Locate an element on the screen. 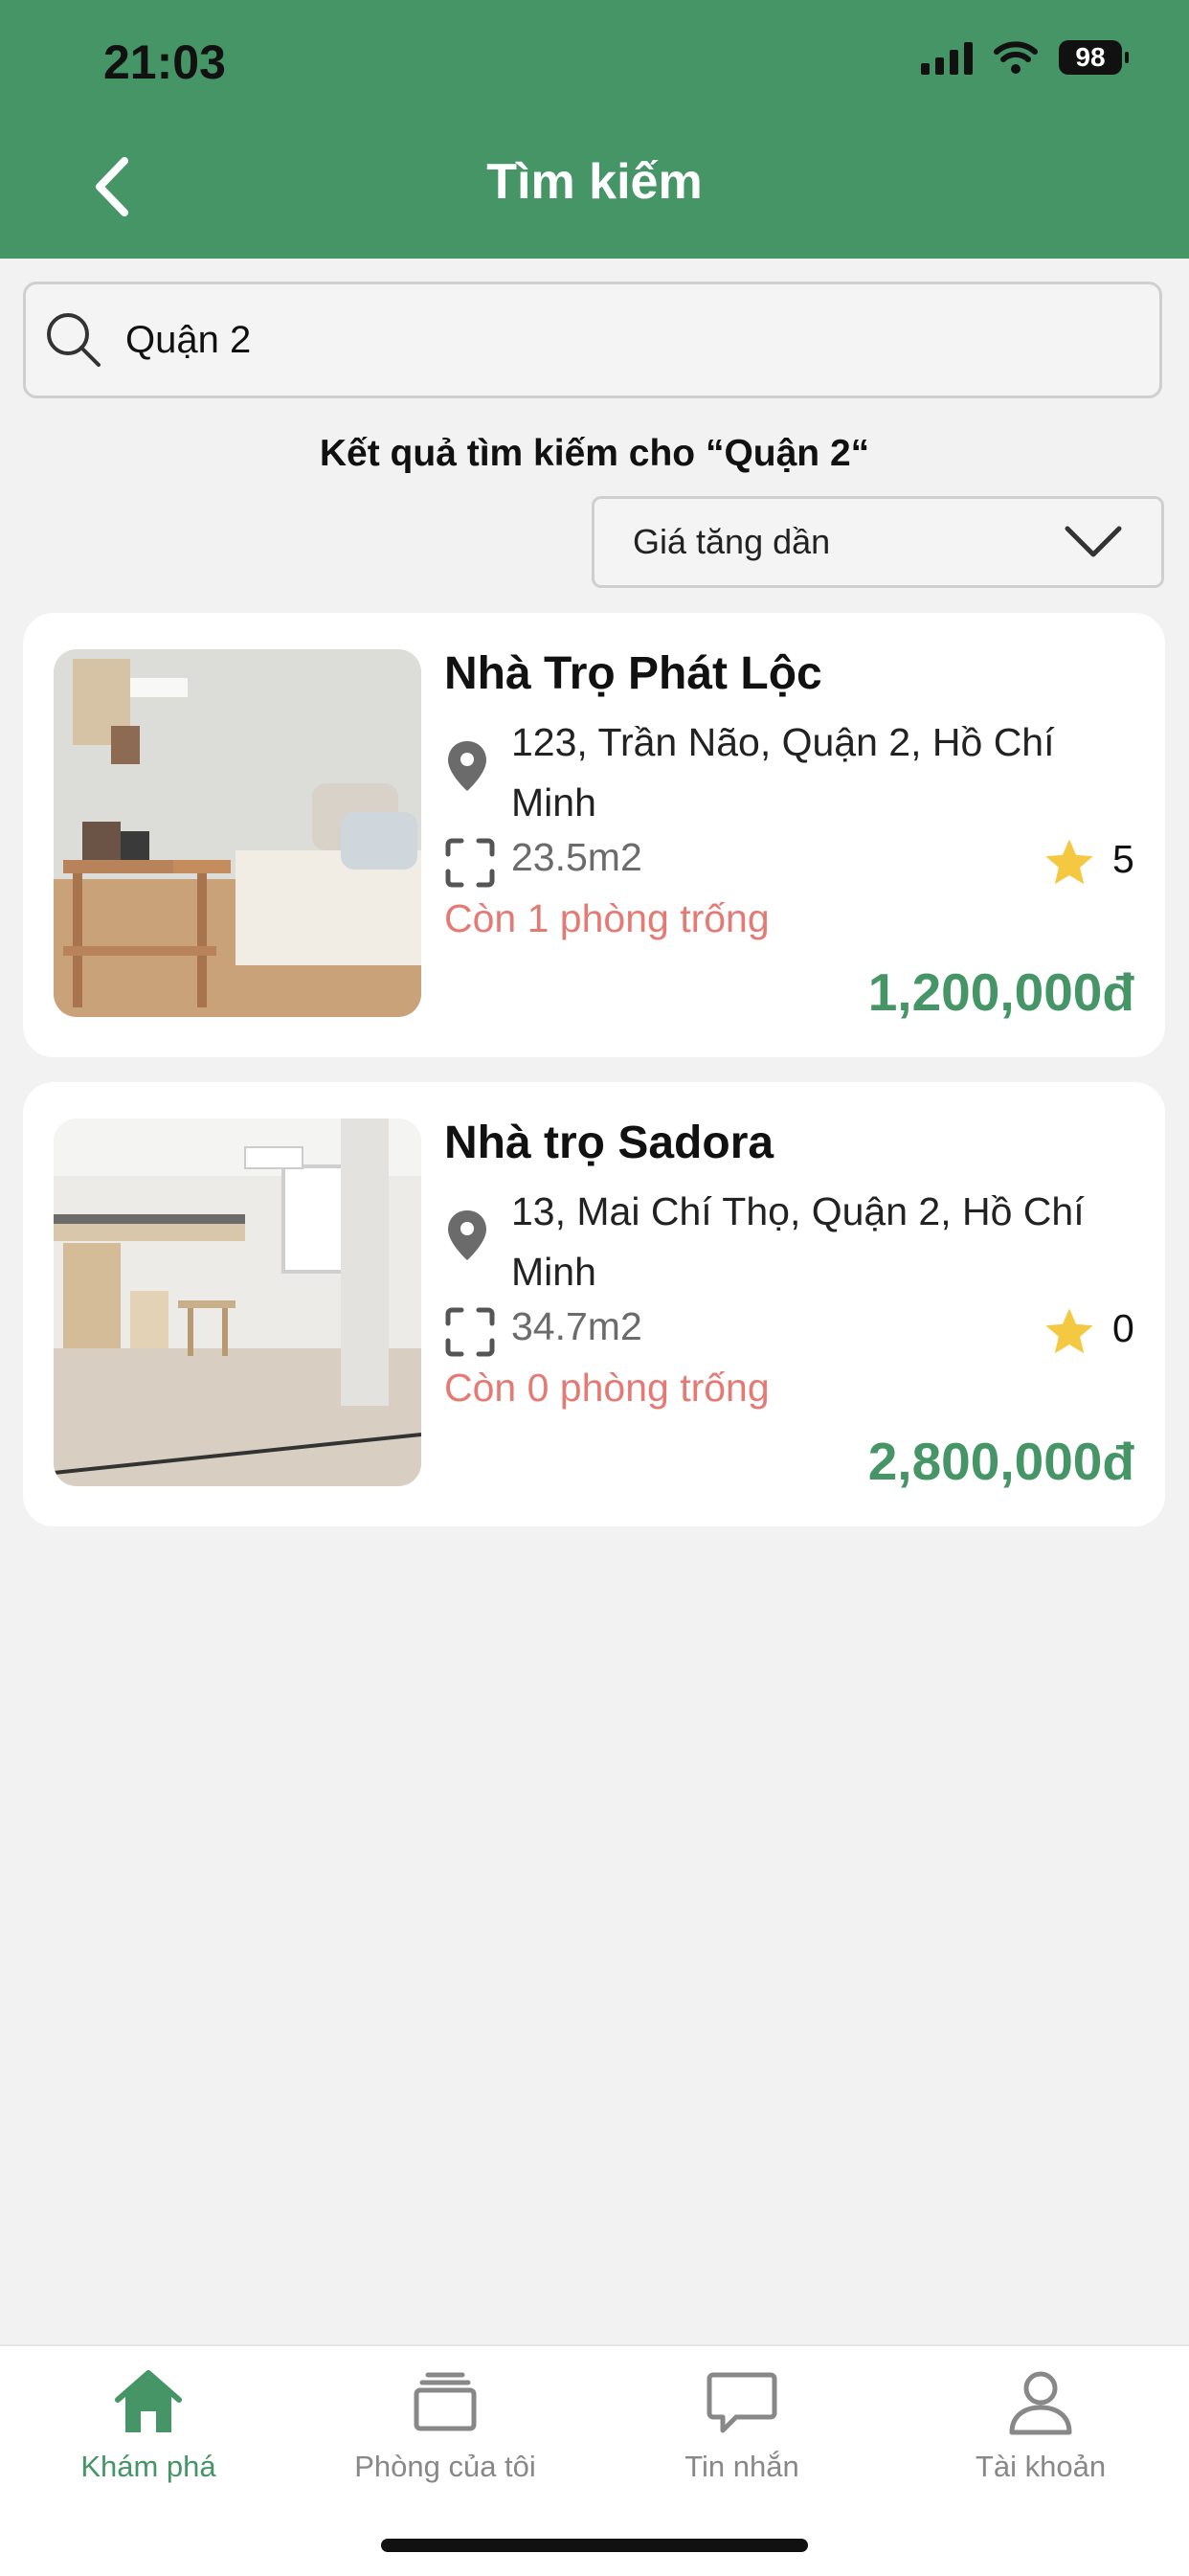 The image size is (1189, 2576). tab-messages: Tin nhắn is located at coordinates (742, 2415).